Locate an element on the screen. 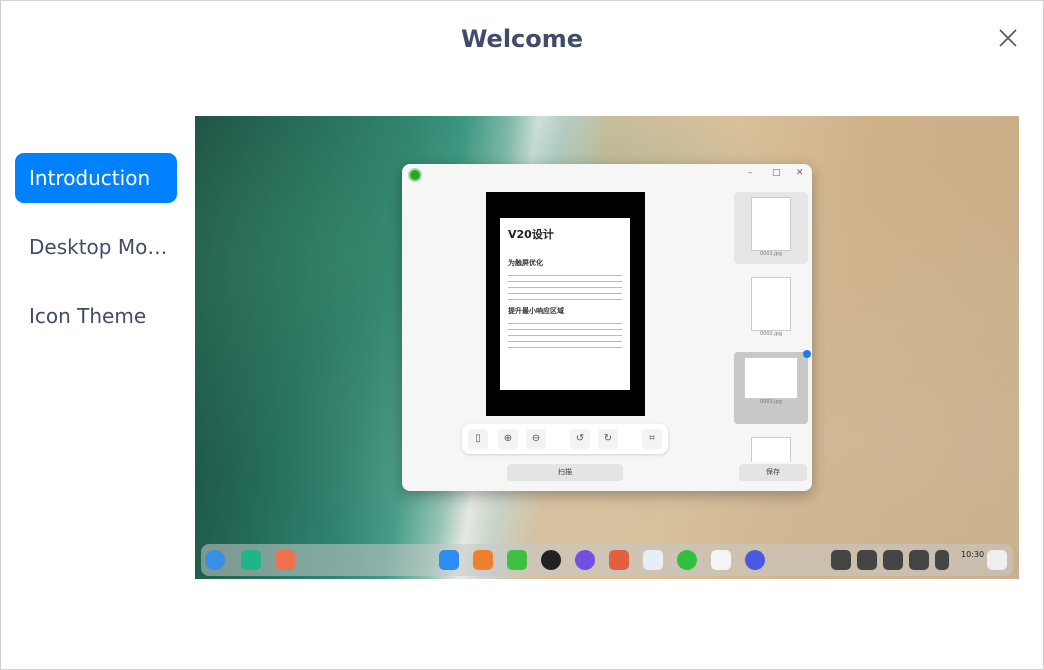 This screenshot has height=670, width=1044. files-icon is located at coordinates (483, 560).